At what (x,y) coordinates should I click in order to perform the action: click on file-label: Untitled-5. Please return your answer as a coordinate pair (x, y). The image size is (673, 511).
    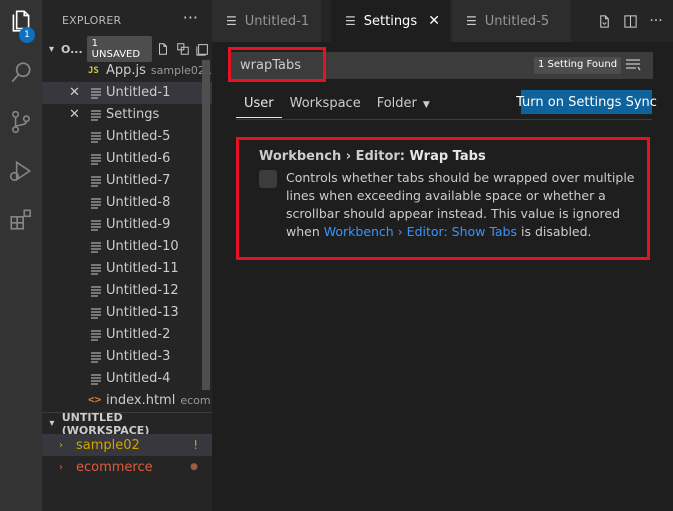
    Looking at the image, I should click on (138, 136).